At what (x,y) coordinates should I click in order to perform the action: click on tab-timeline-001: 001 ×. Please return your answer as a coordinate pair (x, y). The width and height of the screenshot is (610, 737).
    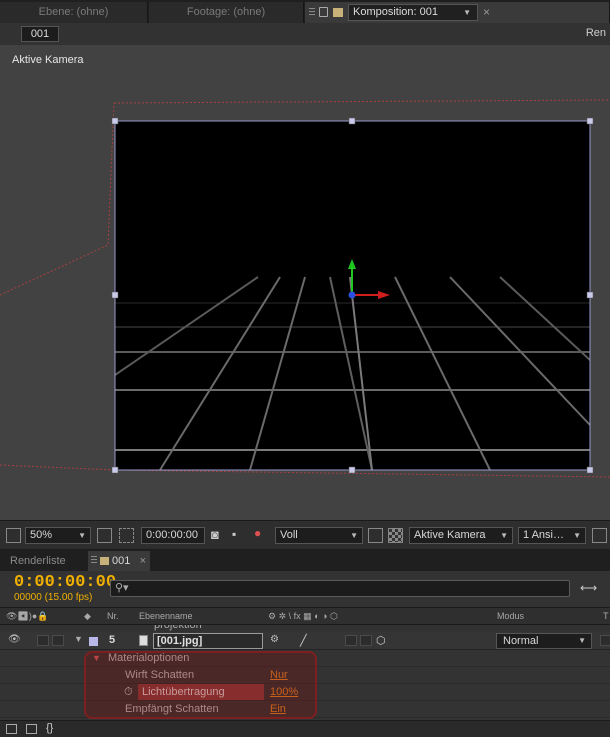
    Looking at the image, I should click on (119, 561).